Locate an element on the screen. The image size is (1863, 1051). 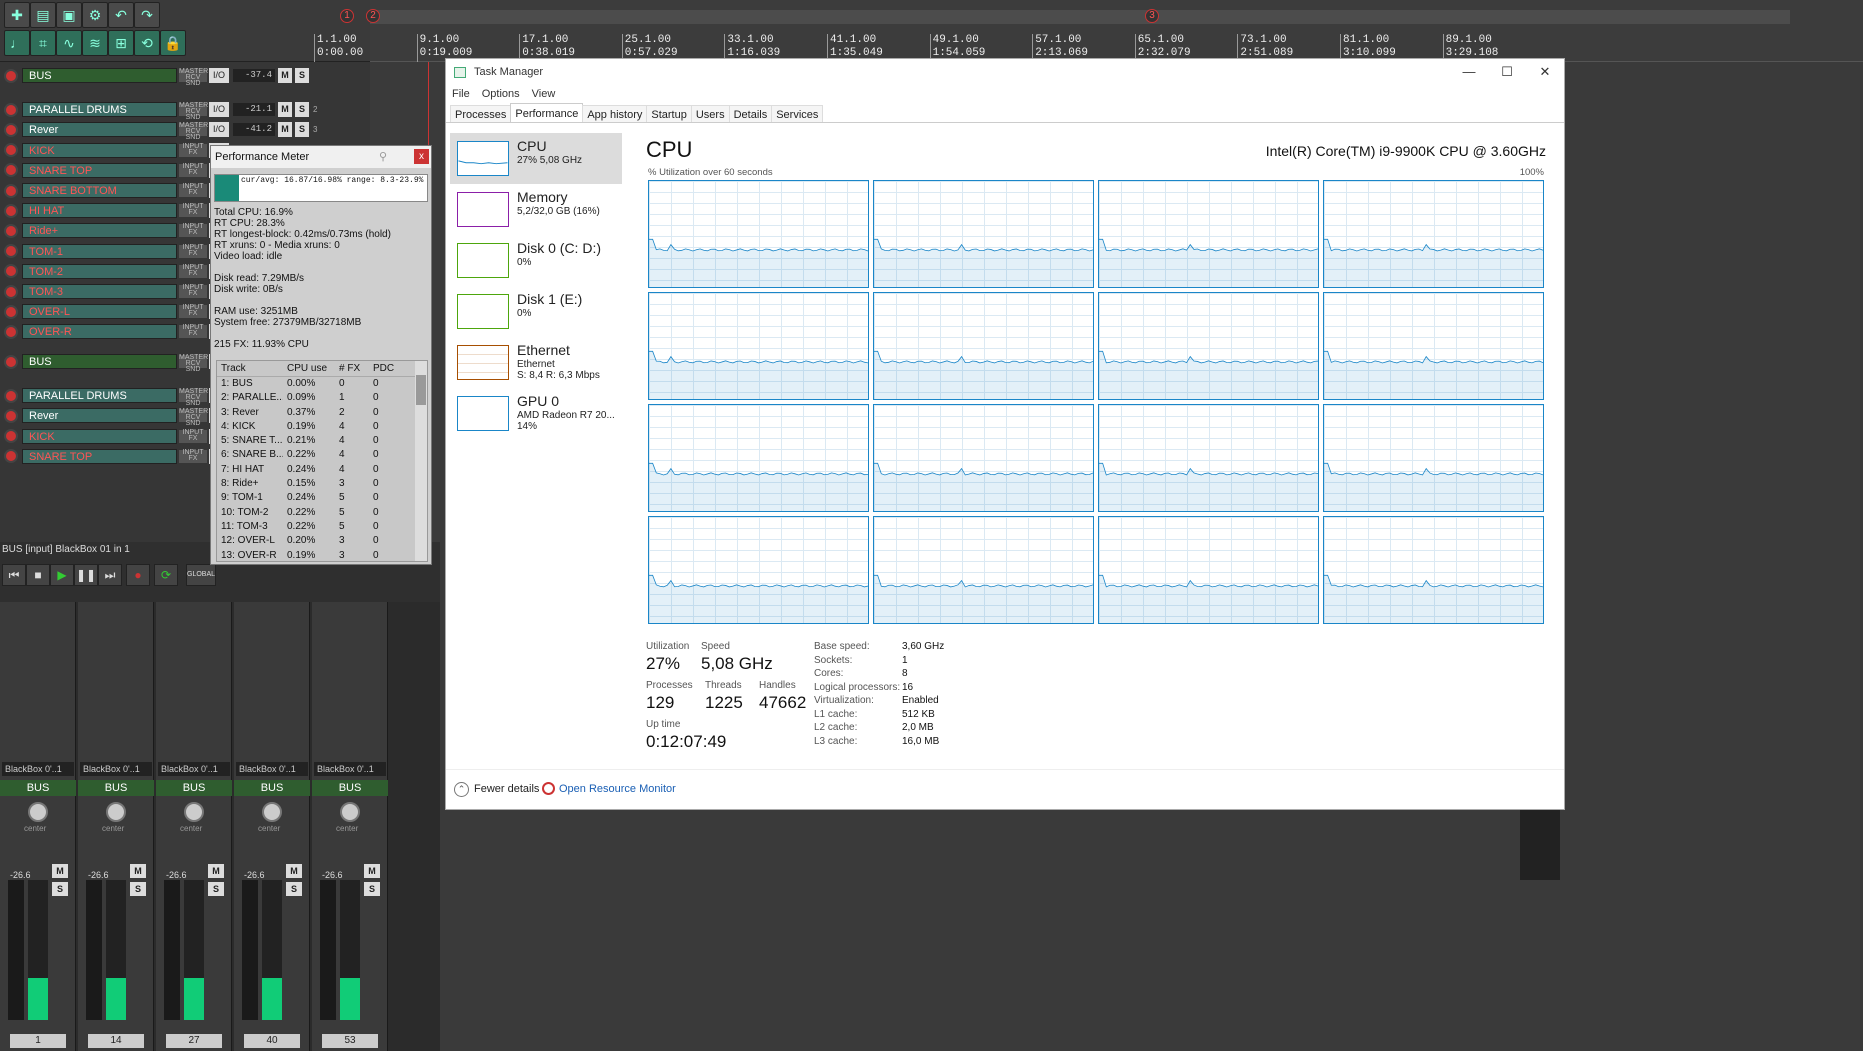
io-button: I/O is located at coordinates (219, 75).